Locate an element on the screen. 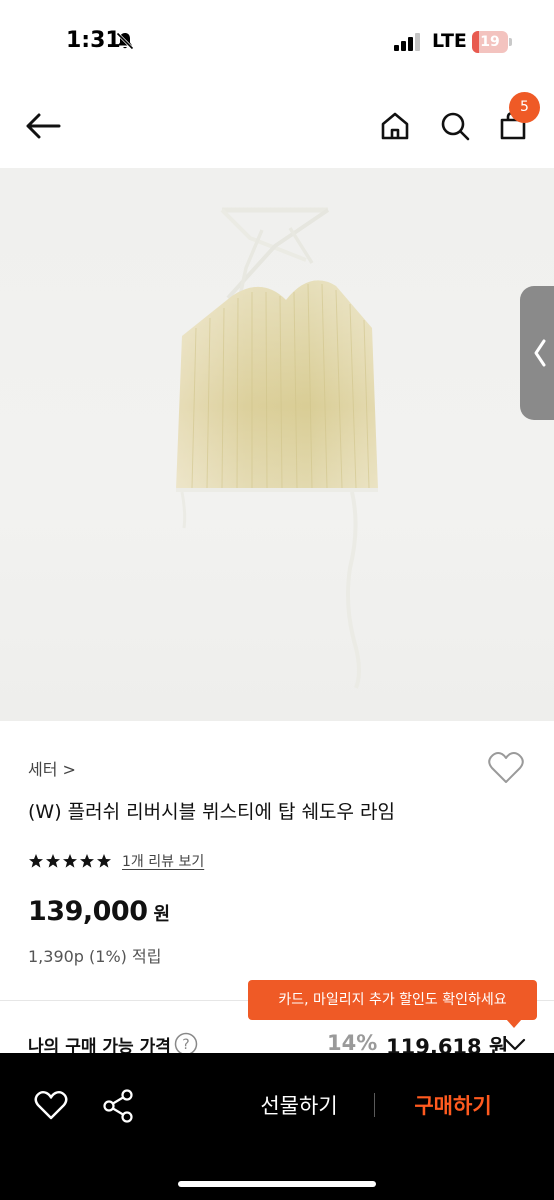 Image resolution: width=554 pixels, height=1200 pixels. heart-icon is located at coordinates (506, 767).